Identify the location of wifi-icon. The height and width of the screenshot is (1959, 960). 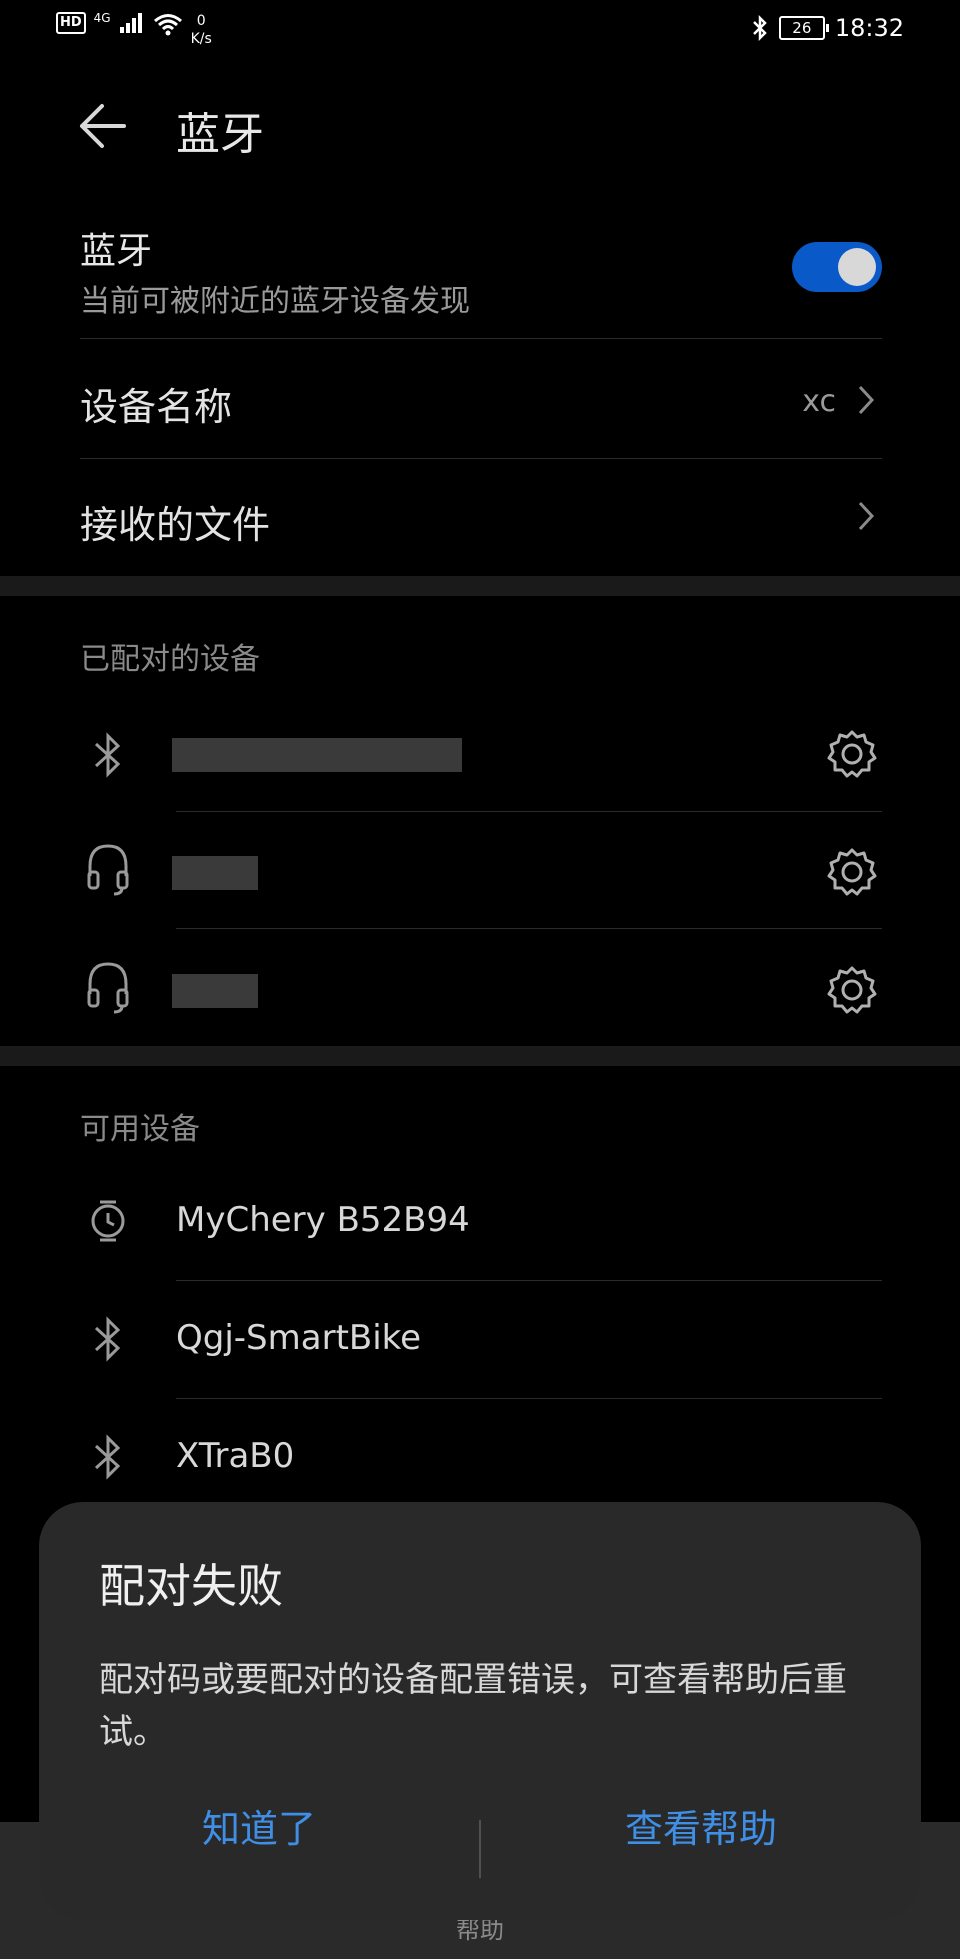
(167, 25).